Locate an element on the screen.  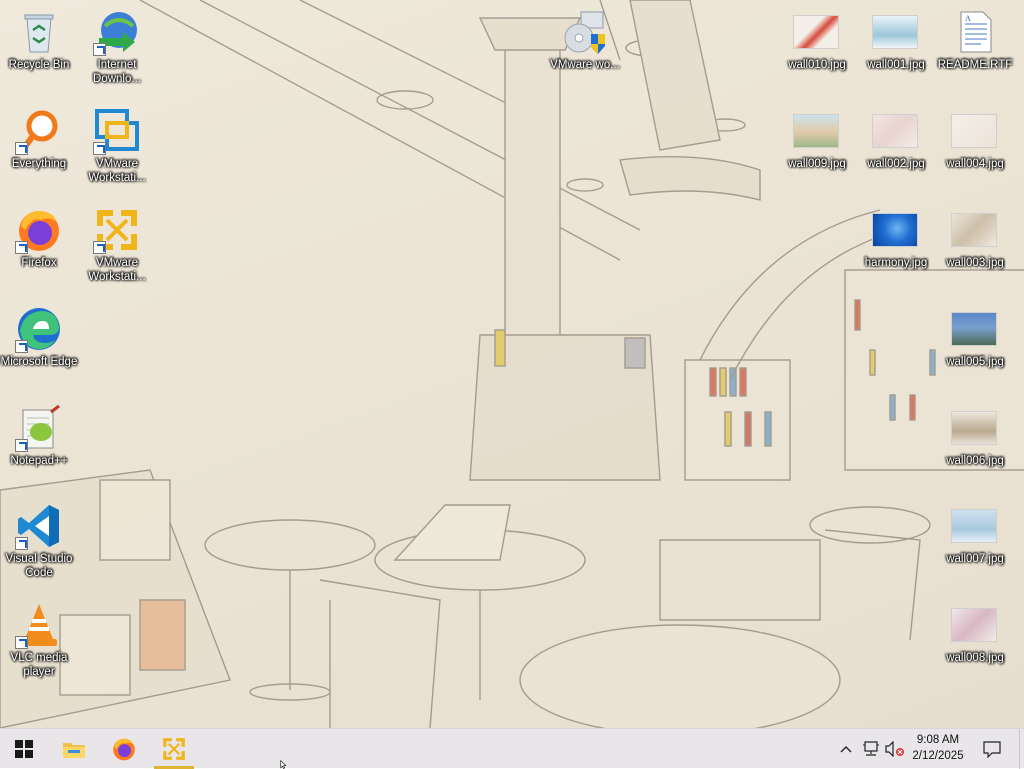
desktop-icon-label: wall006.jpg is located at coordinates (975, 461).